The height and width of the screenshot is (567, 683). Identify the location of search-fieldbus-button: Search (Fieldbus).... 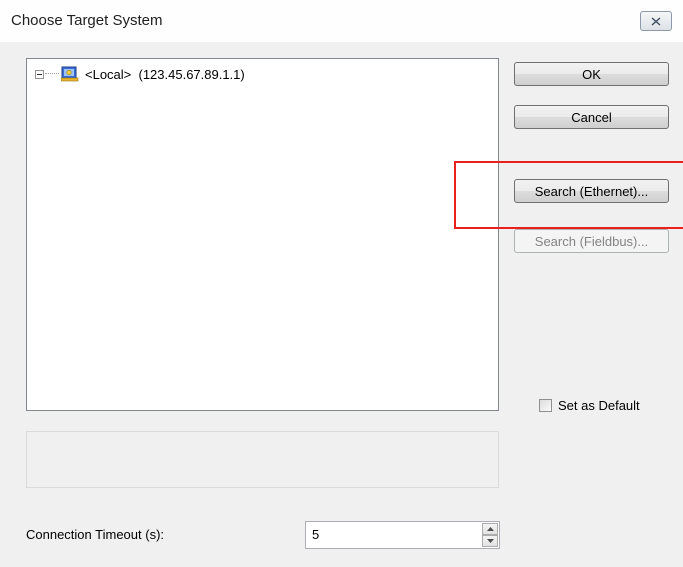
(591, 241).